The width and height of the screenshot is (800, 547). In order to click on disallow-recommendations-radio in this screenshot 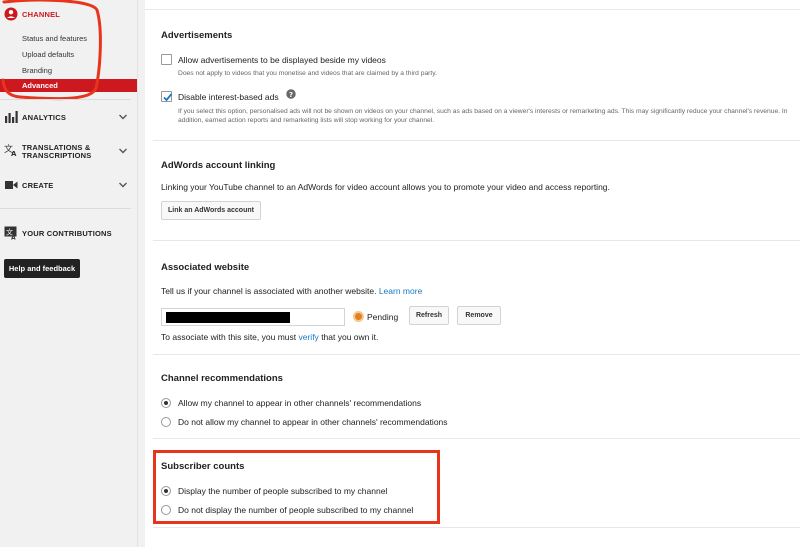, I will do `click(166, 422)`.